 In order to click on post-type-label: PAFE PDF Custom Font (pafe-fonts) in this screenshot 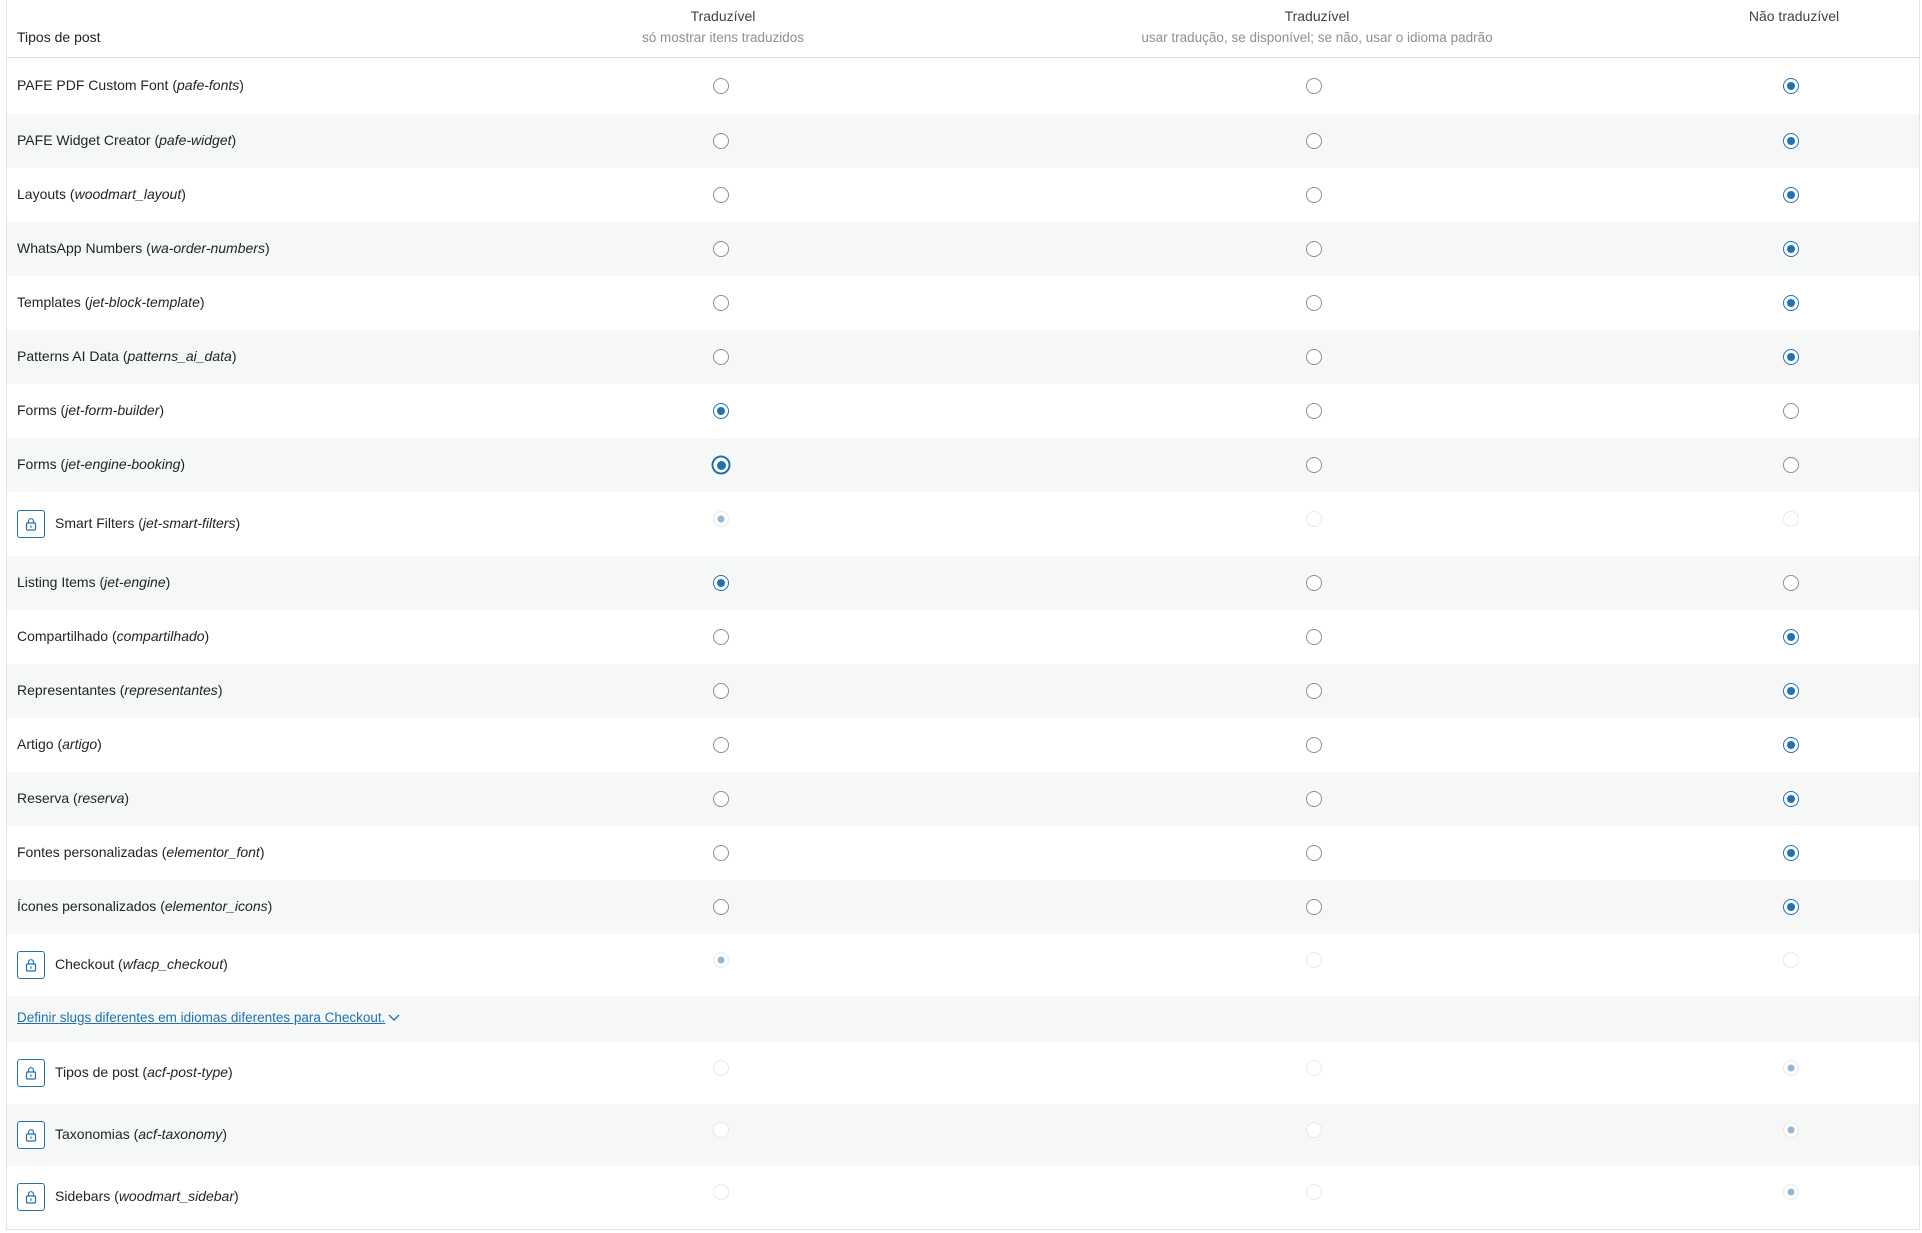, I will do `click(130, 85)`.